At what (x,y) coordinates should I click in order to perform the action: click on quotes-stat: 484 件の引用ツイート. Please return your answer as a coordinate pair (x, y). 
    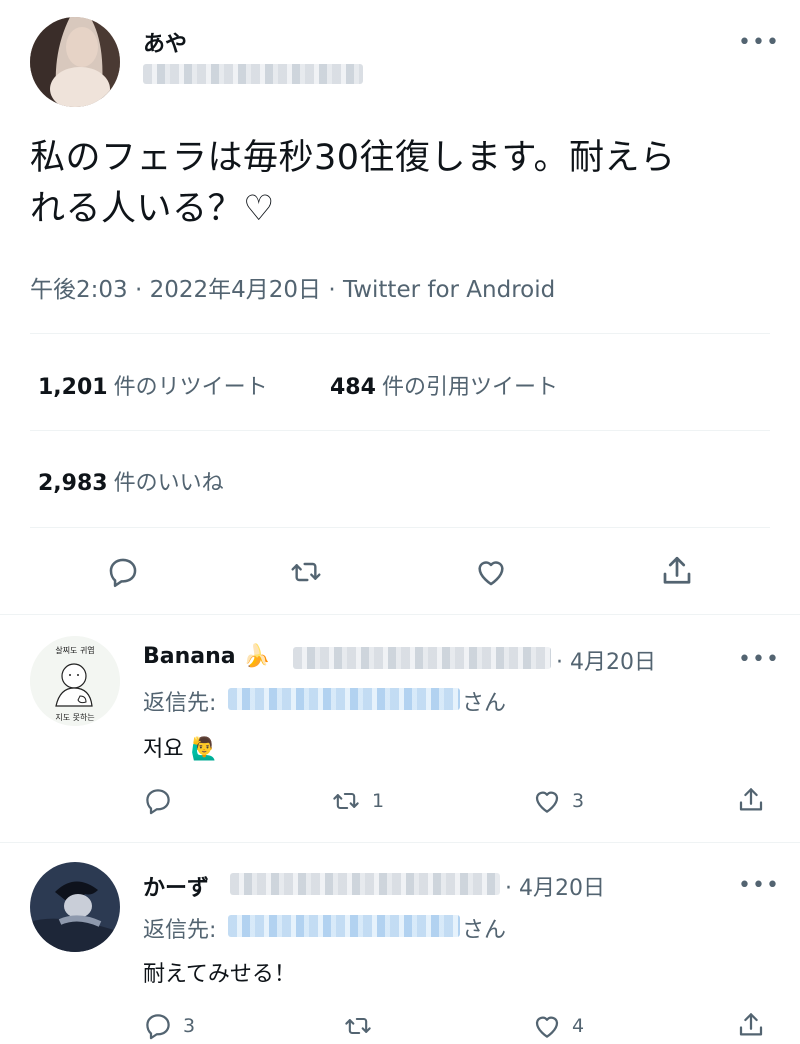
    Looking at the image, I should click on (444, 385).